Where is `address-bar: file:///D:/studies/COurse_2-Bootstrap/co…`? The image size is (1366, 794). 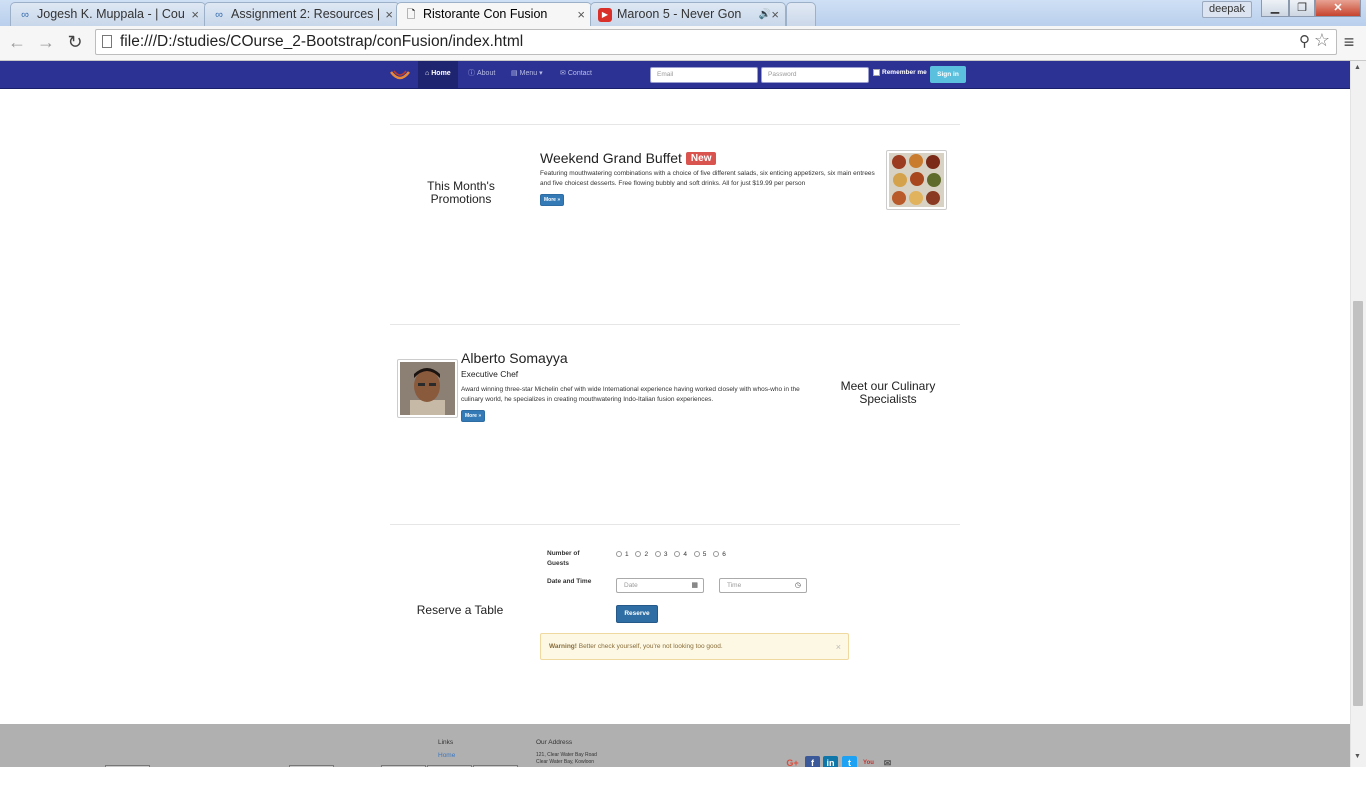 address-bar: file:///D:/studies/COurse_2-Bootstrap/co… is located at coordinates (716, 42).